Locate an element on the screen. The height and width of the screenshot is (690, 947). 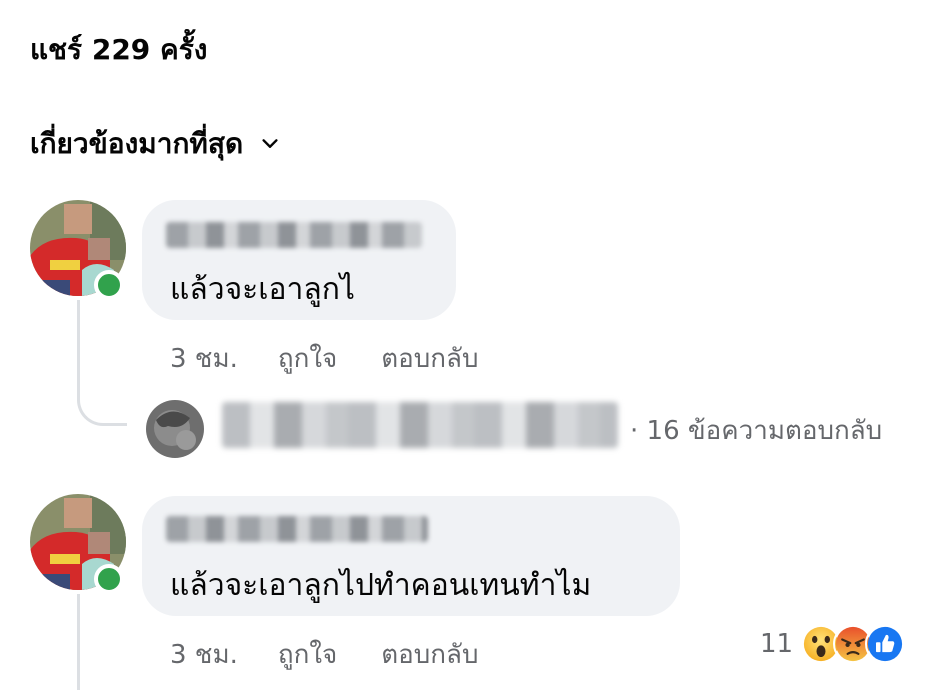
reply-avatar is located at coordinates (175, 429).